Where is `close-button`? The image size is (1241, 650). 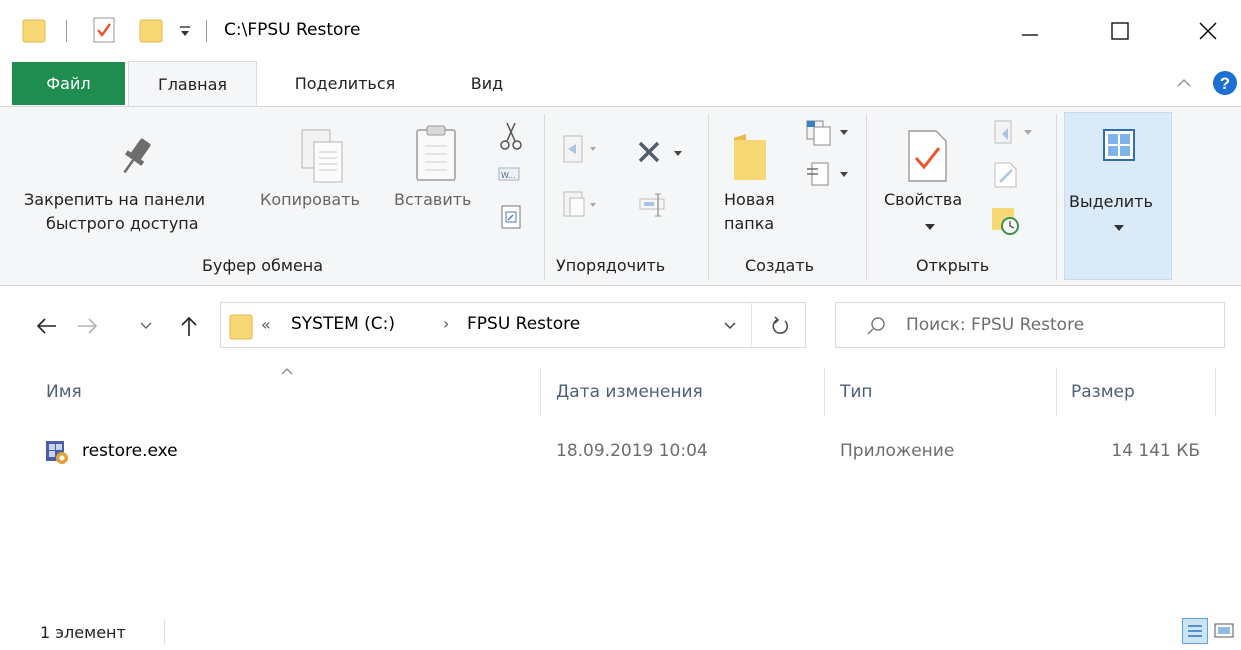 close-button is located at coordinates (1208, 31).